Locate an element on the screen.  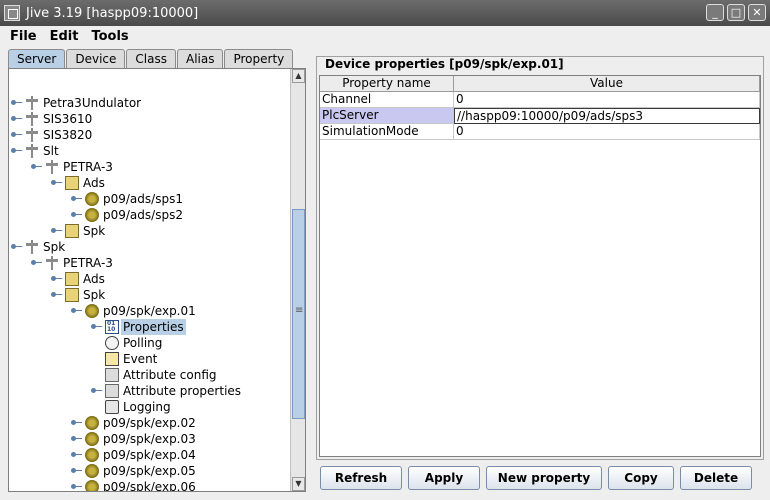
class-icon is located at coordinates (72, 295).